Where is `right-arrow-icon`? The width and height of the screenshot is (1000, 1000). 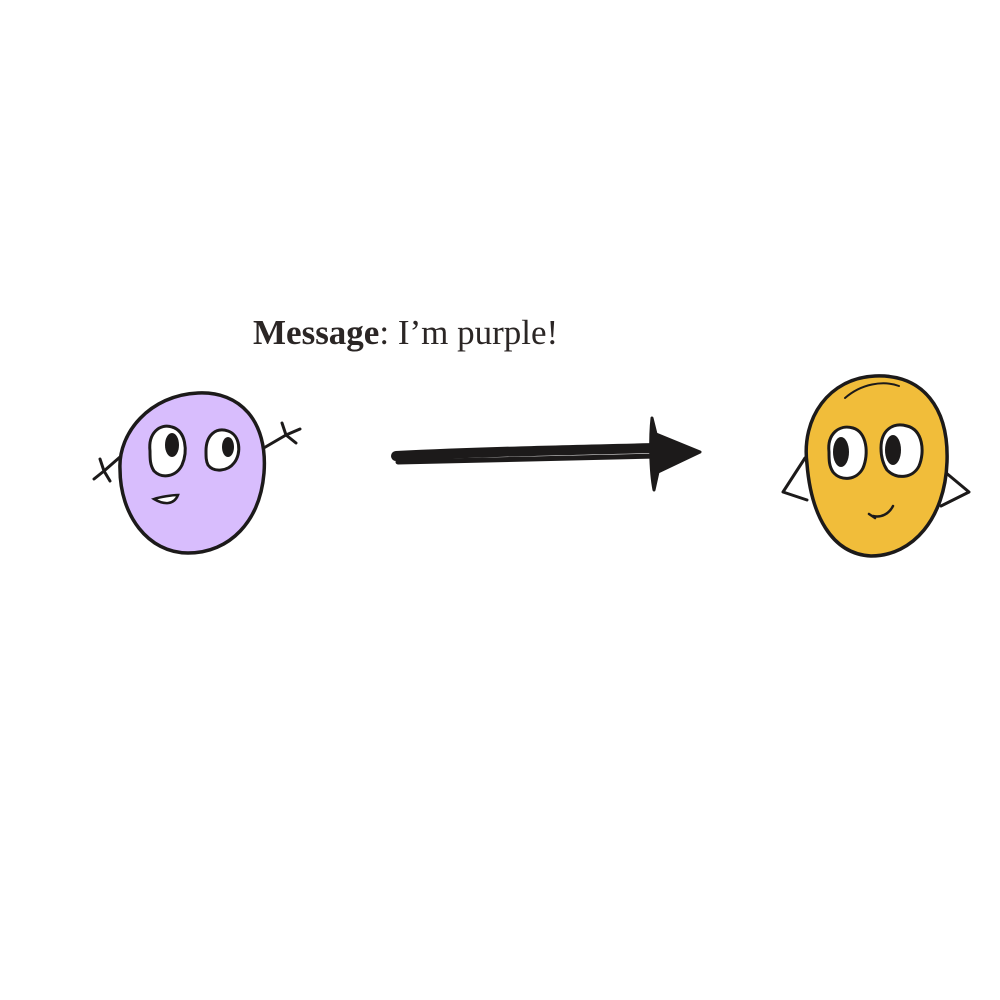
right-arrow-icon is located at coordinates (548, 455).